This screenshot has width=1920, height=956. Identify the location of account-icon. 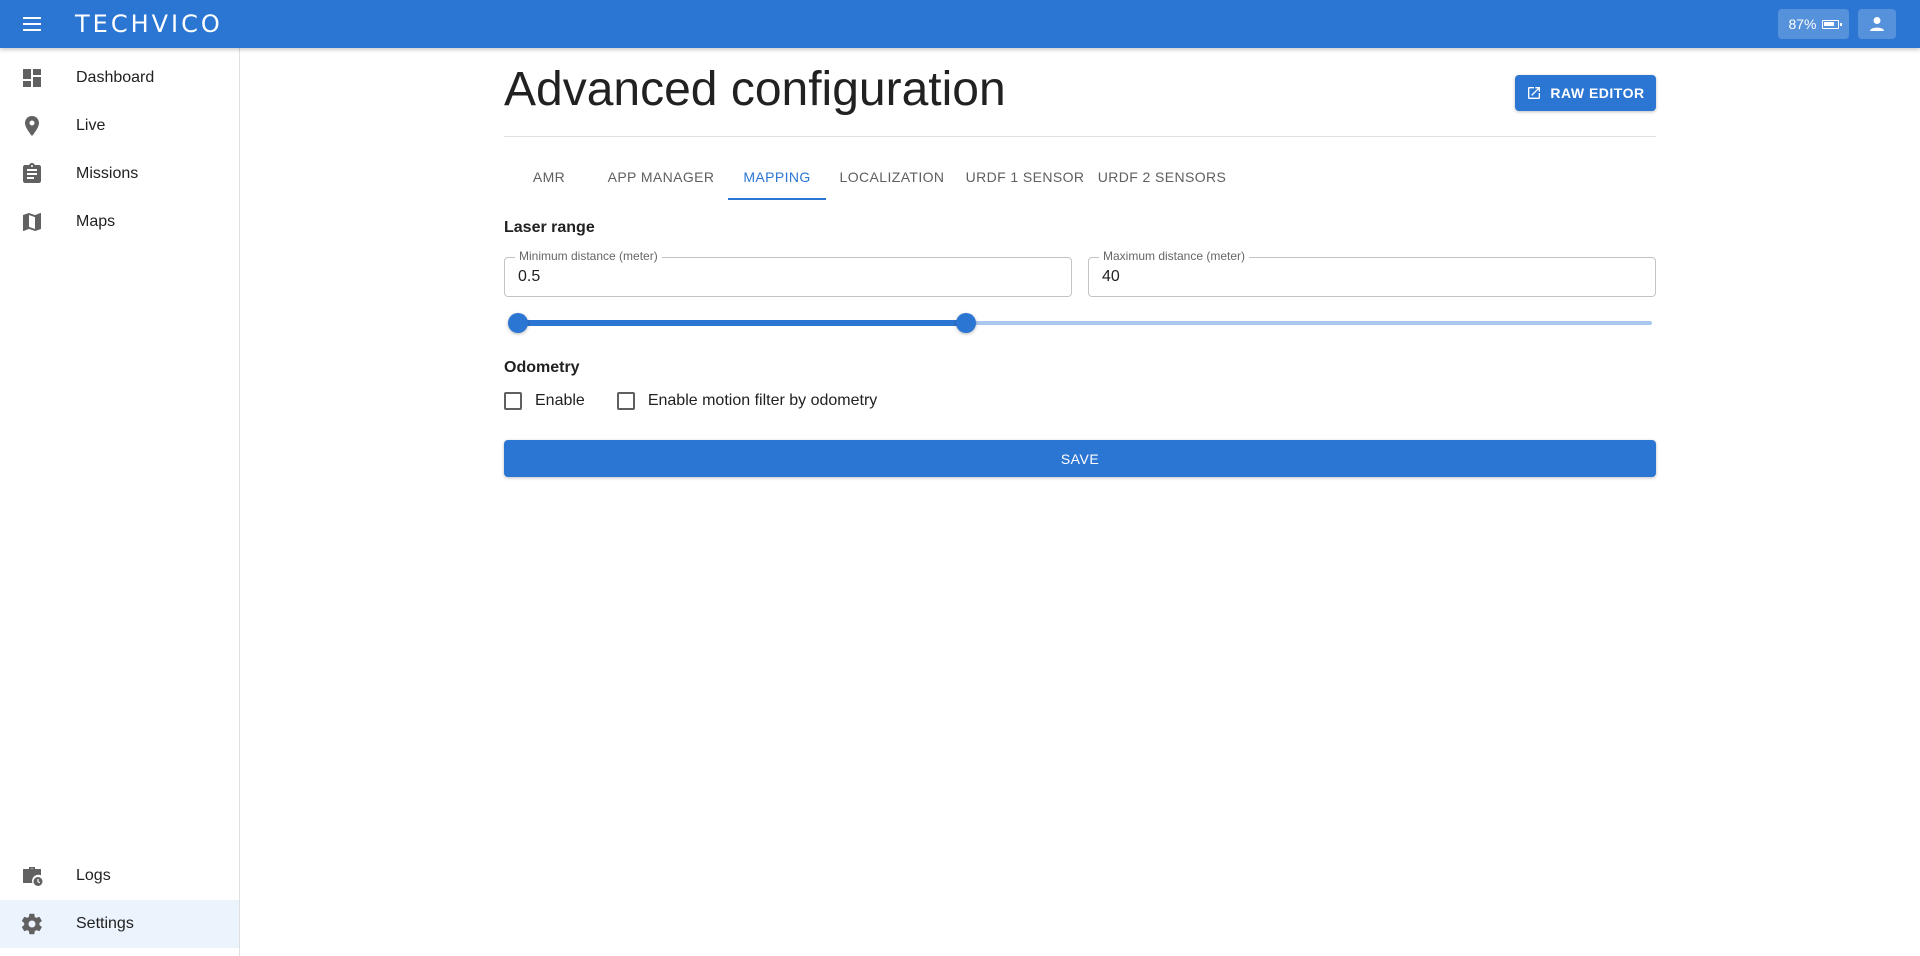
(1877, 24).